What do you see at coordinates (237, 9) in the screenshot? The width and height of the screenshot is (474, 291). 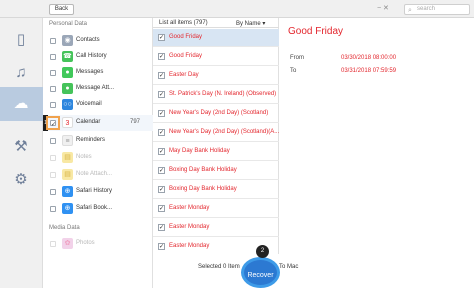 I see `title-bar: Back − ✕ ⌕ search` at bounding box center [237, 9].